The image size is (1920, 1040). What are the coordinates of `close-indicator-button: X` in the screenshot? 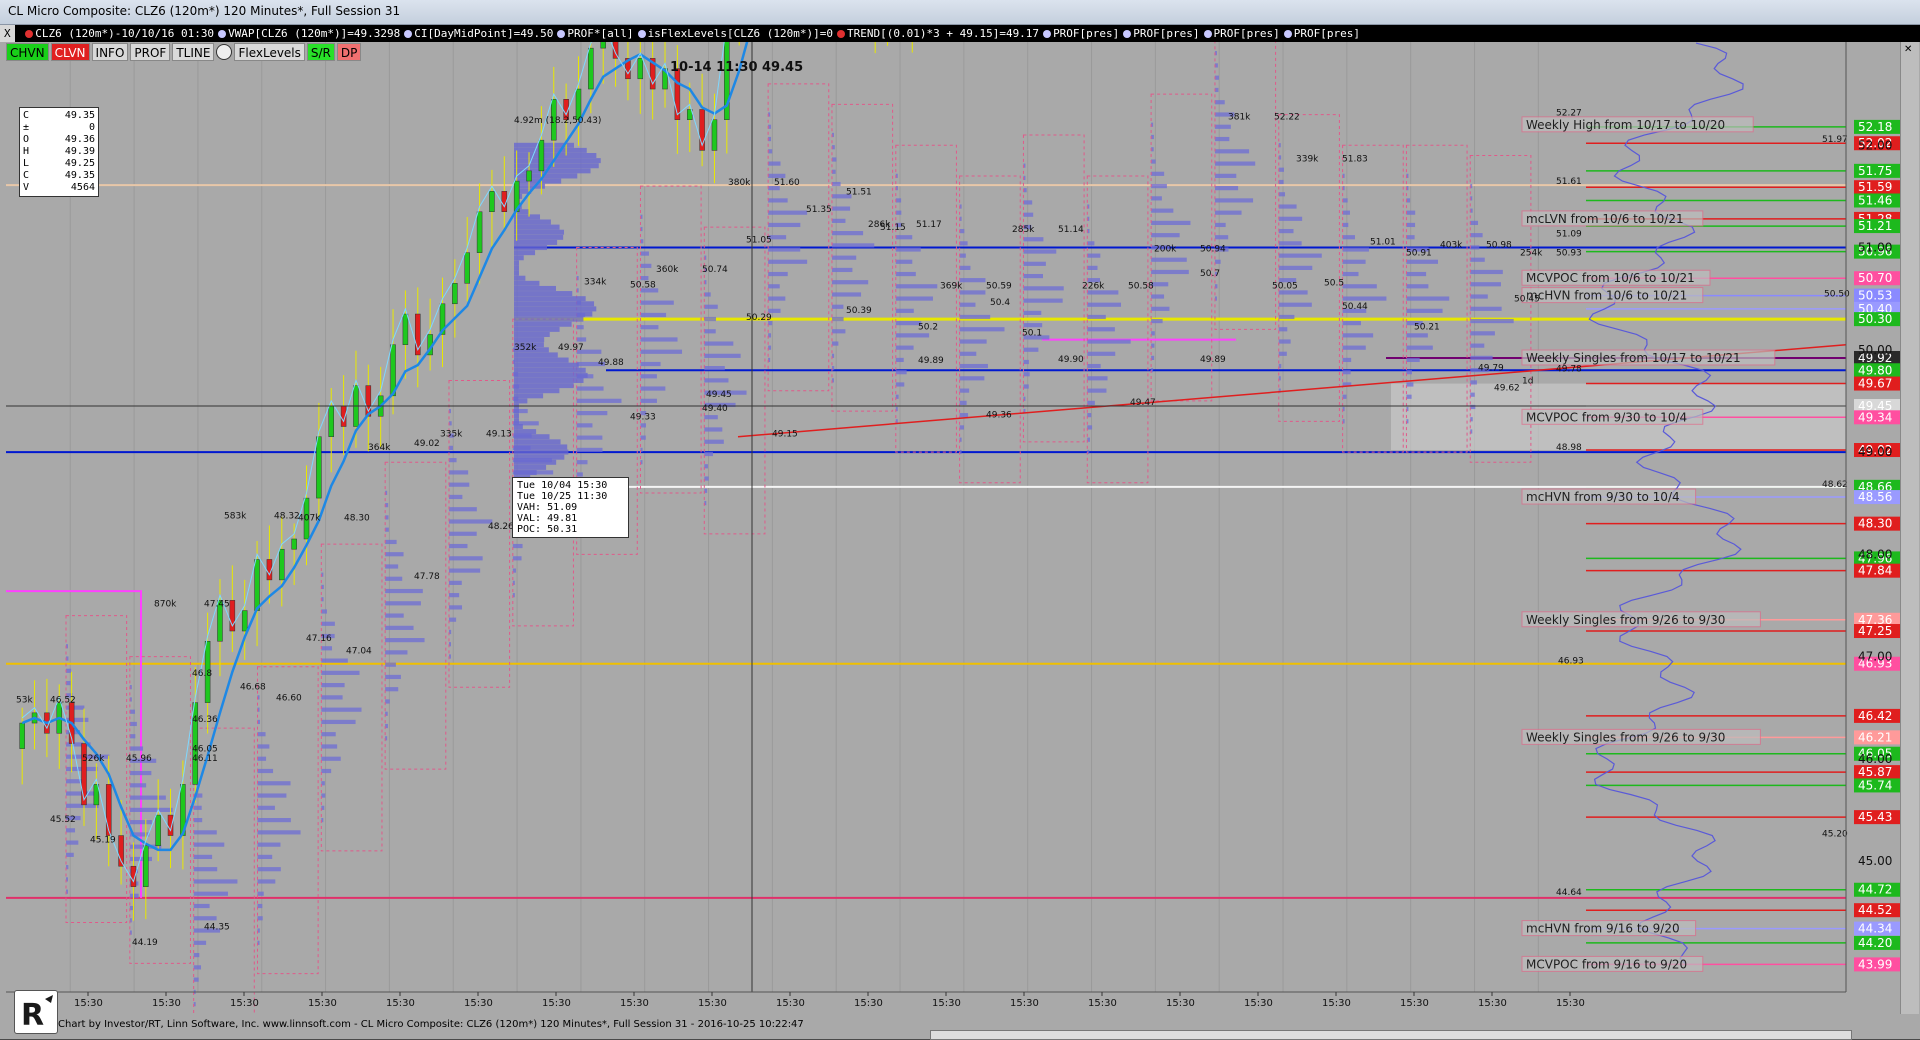 It's located at (7, 33).